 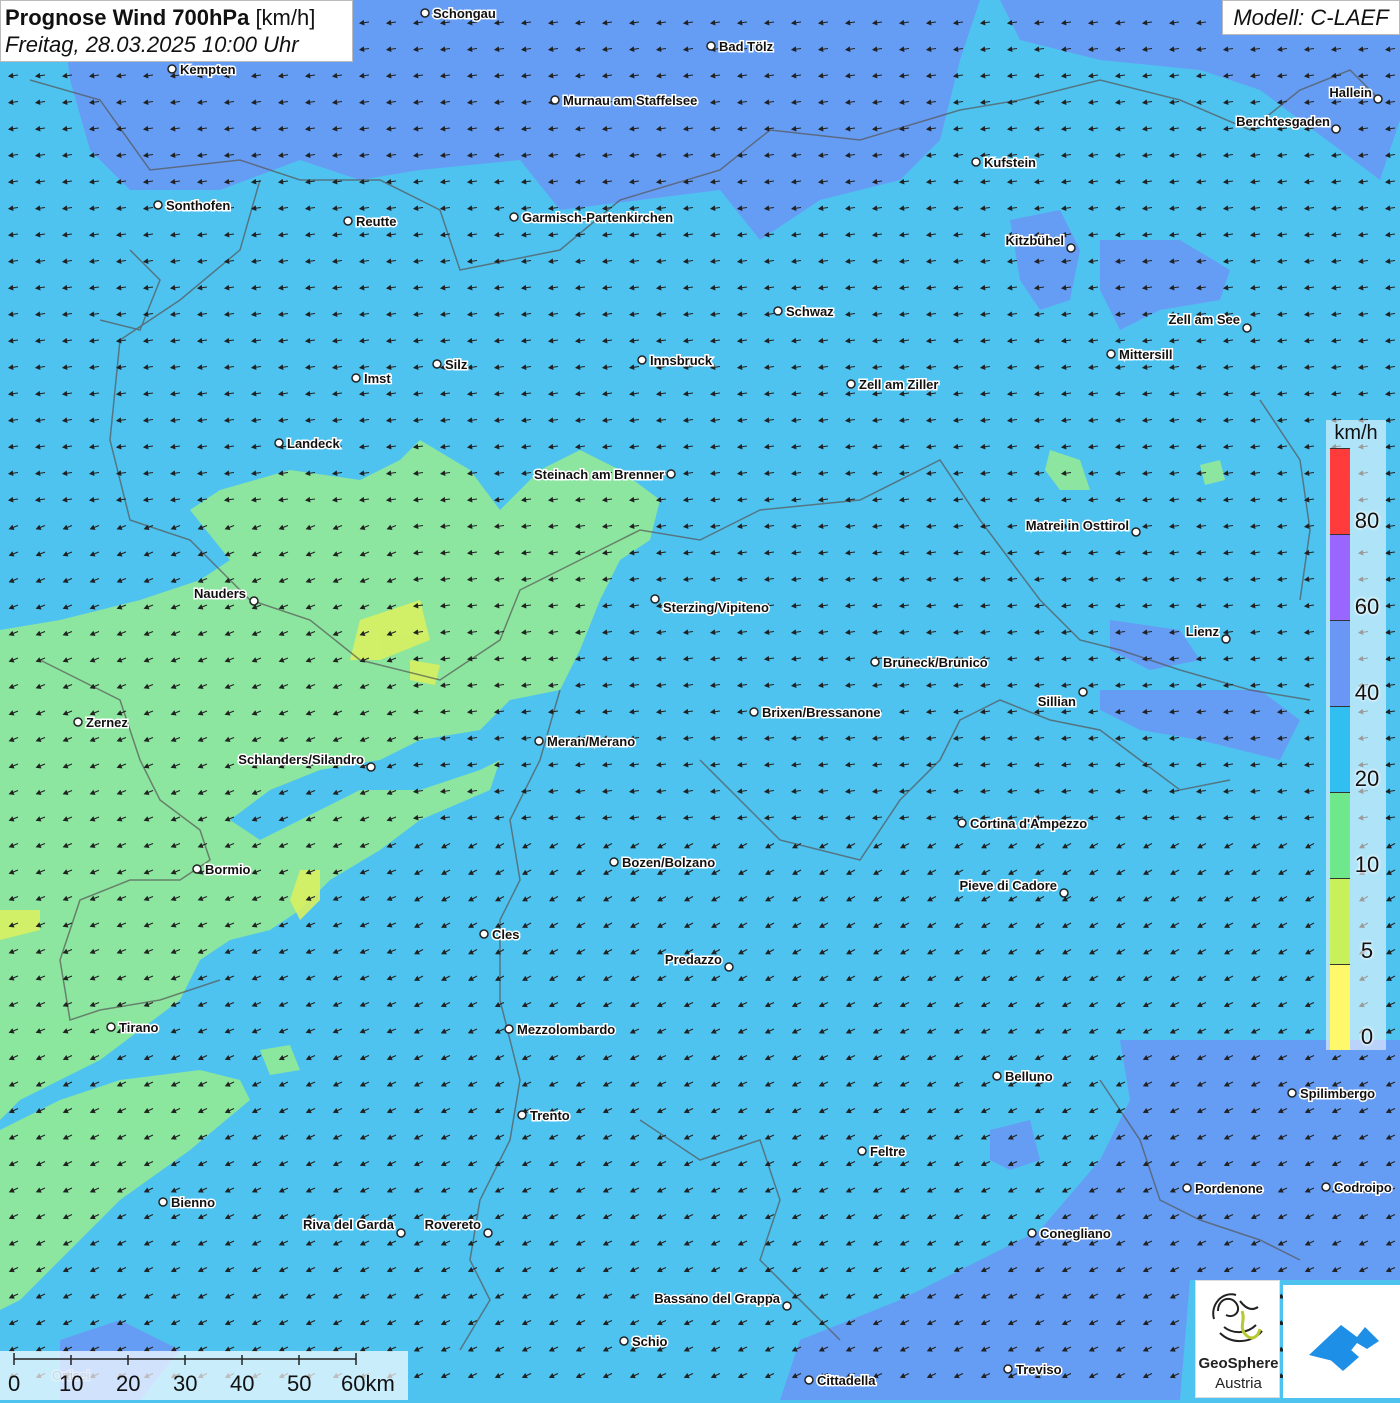 I want to click on legend-bar, so click(x=1340, y=749).